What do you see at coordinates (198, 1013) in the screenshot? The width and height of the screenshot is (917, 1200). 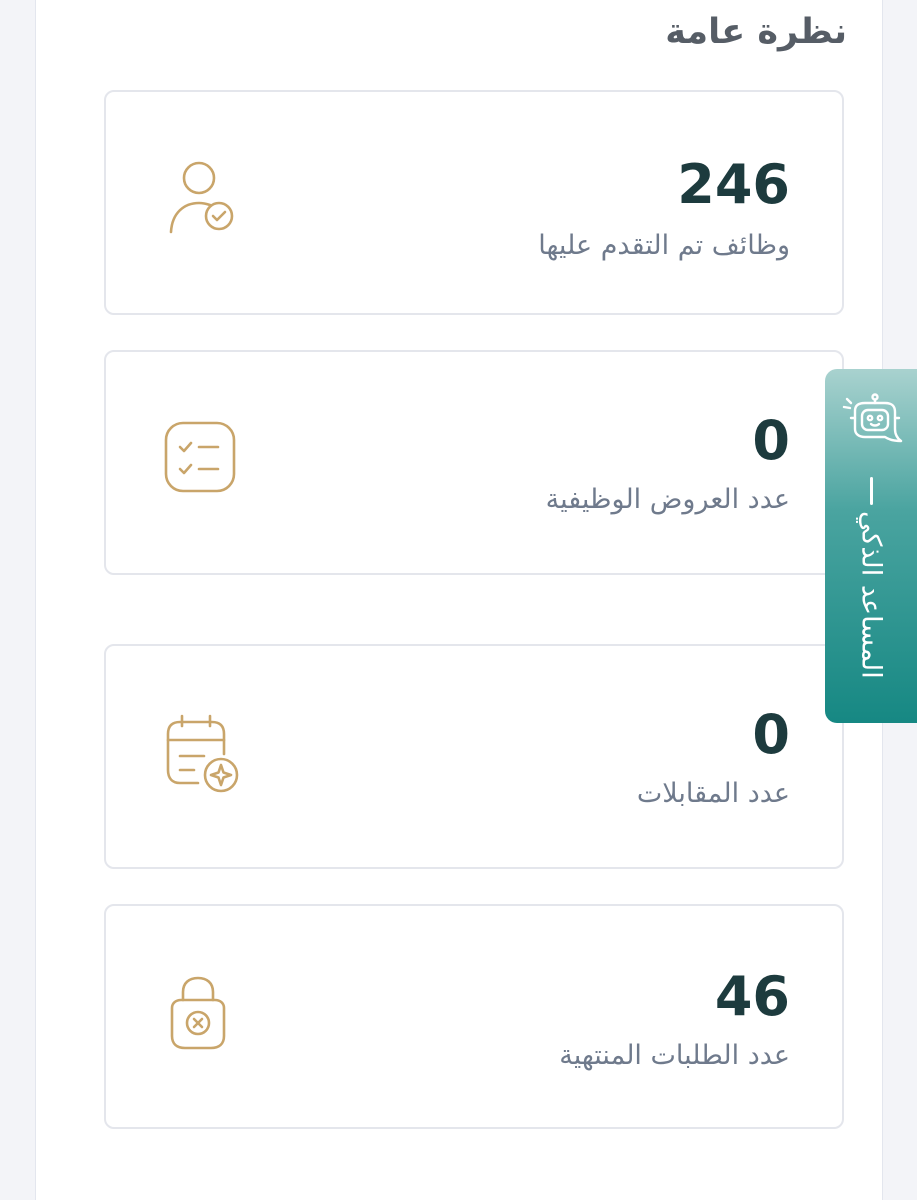 I see `closed-lock-icon` at bounding box center [198, 1013].